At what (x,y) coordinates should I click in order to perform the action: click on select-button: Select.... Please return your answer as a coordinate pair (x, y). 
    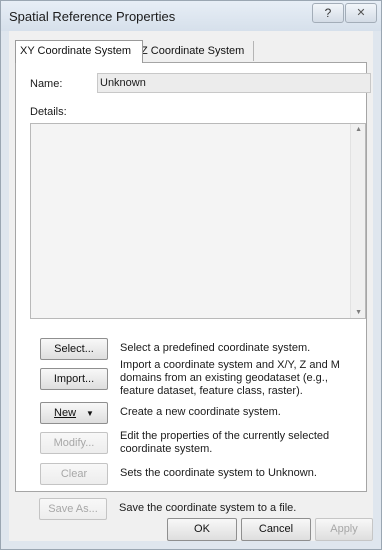
    Looking at the image, I should click on (74, 349).